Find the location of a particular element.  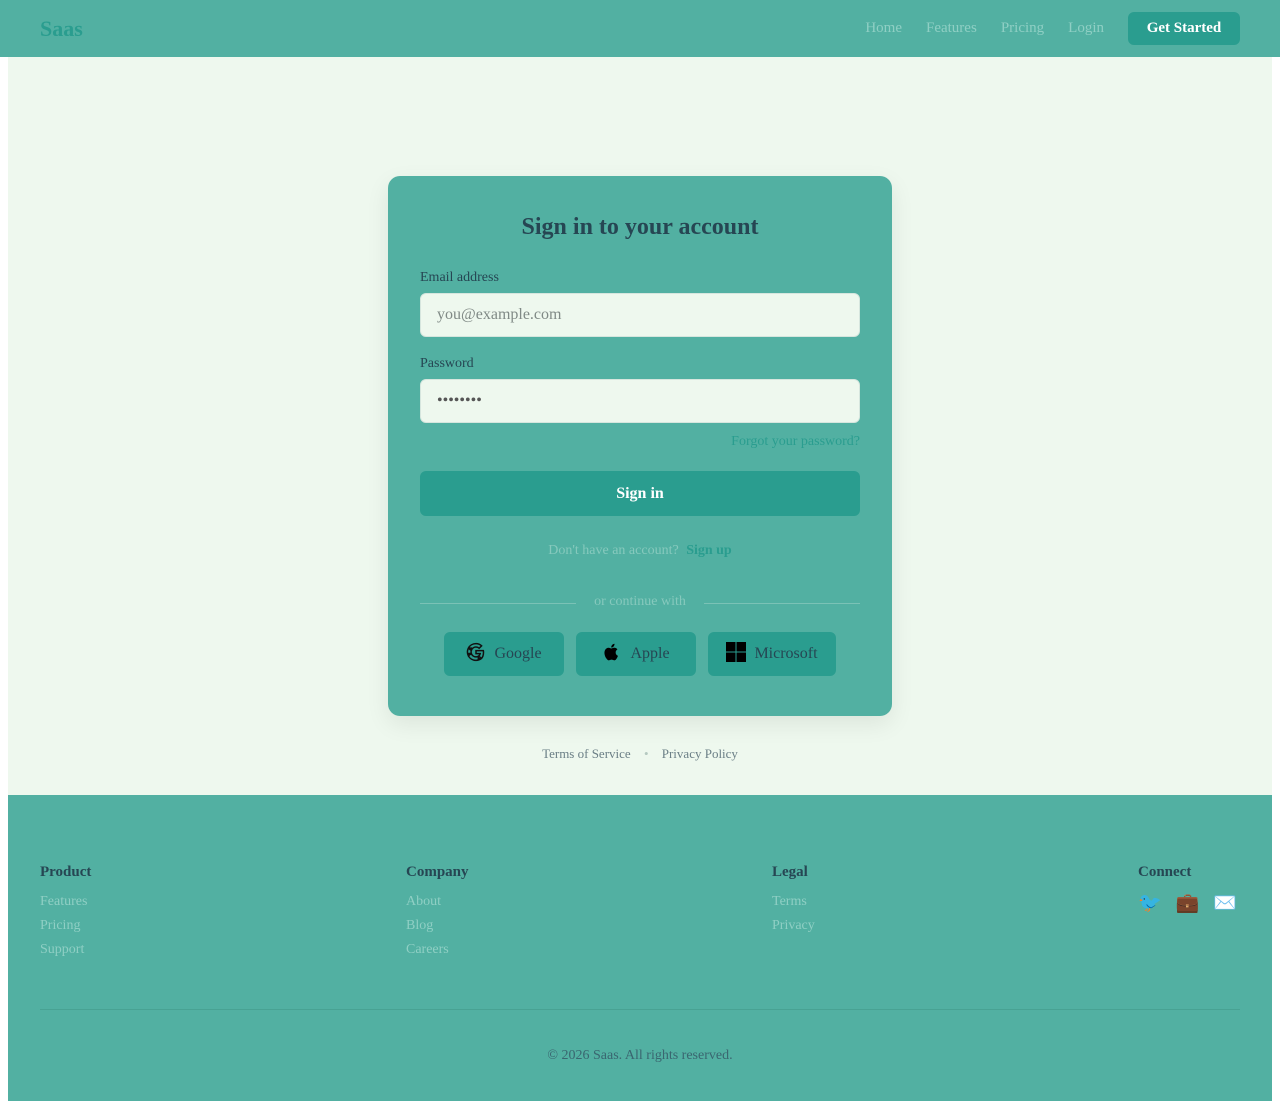

login-title: Sign in to your account is located at coordinates (640, 227).